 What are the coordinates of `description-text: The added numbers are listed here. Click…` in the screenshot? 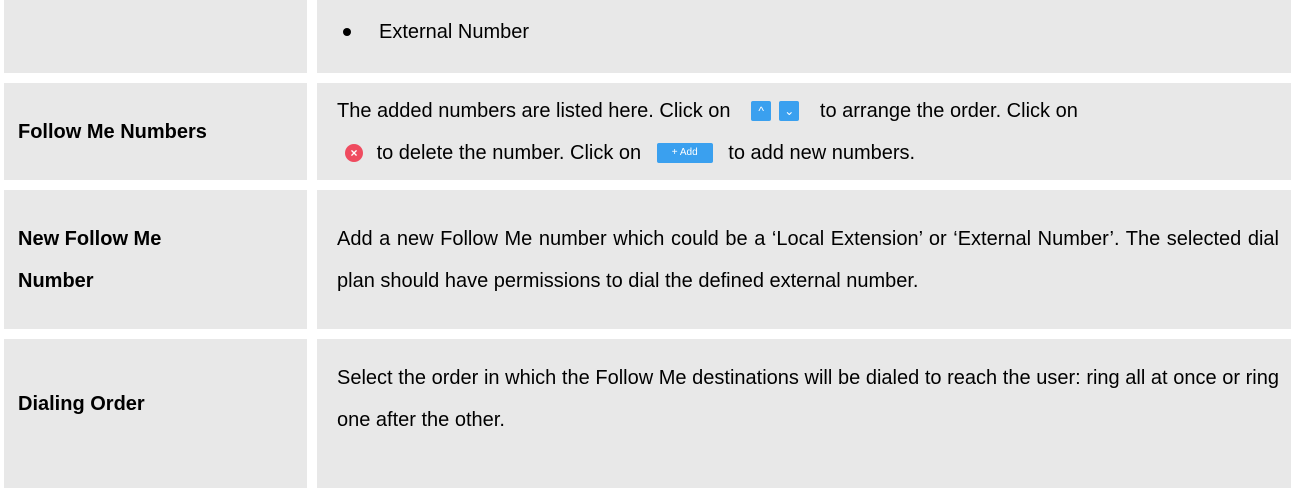 It's located at (808, 132).